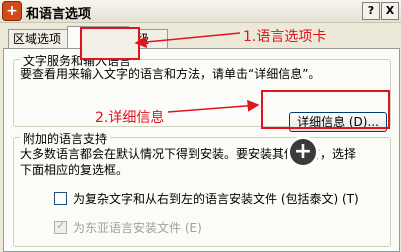 The width and height of the screenshot is (401, 252). Describe the element at coordinates (325, 109) in the screenshot. I see `highlight-button-box` at that location.